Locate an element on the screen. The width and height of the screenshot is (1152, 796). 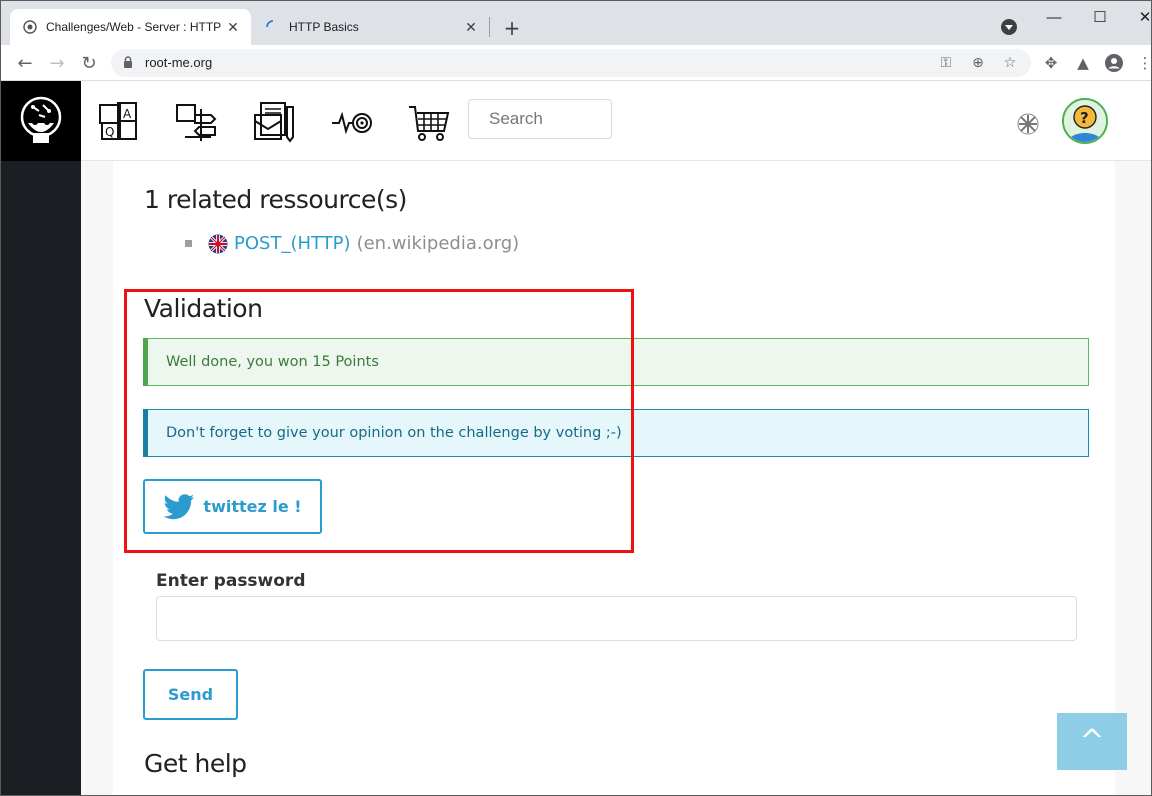
resource-domain: (en.wikipedia.org) is located at coordinates (438, 243).